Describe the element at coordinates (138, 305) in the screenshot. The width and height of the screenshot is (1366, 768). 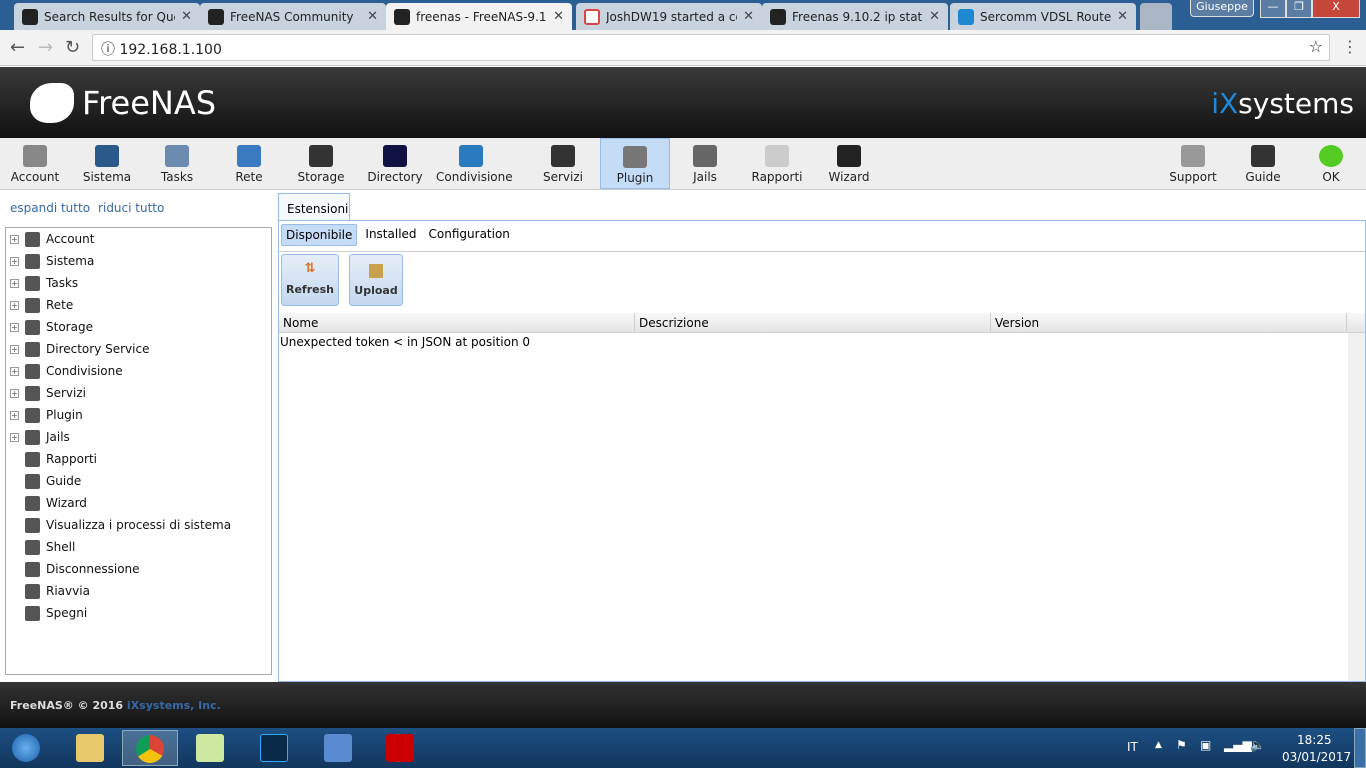
I see `tree-item-rete: + Rete` at that location.